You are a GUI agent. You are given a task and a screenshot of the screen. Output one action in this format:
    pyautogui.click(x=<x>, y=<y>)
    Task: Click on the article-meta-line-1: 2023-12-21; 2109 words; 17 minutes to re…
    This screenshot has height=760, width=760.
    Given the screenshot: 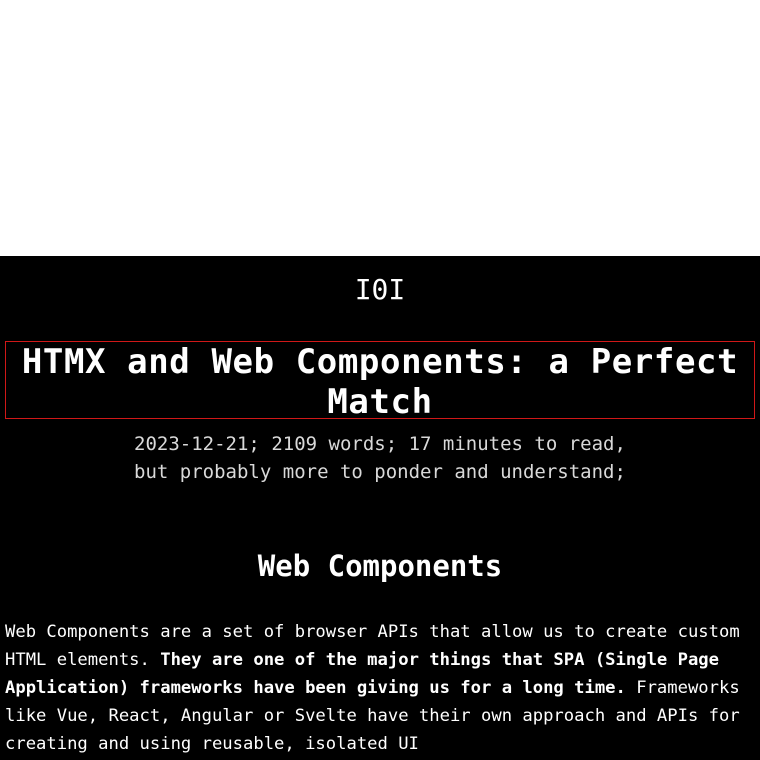 What is the action you would take?
    pyautogui.click(x=380, y=444)
    